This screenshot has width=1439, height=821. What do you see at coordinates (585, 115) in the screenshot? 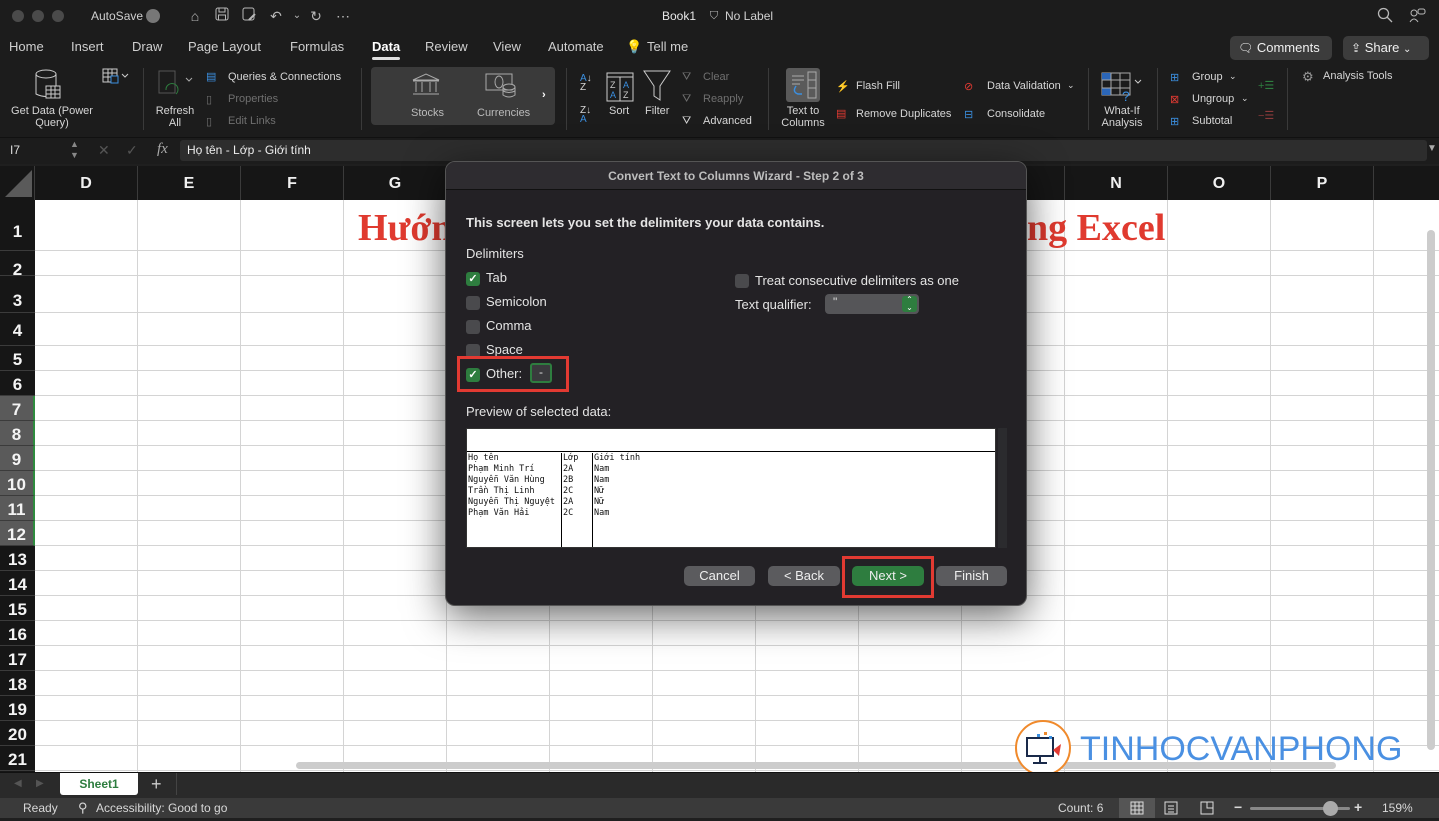
I see `sort-z-to-a-button: Z↓ A` at bounding box center [585, 115].